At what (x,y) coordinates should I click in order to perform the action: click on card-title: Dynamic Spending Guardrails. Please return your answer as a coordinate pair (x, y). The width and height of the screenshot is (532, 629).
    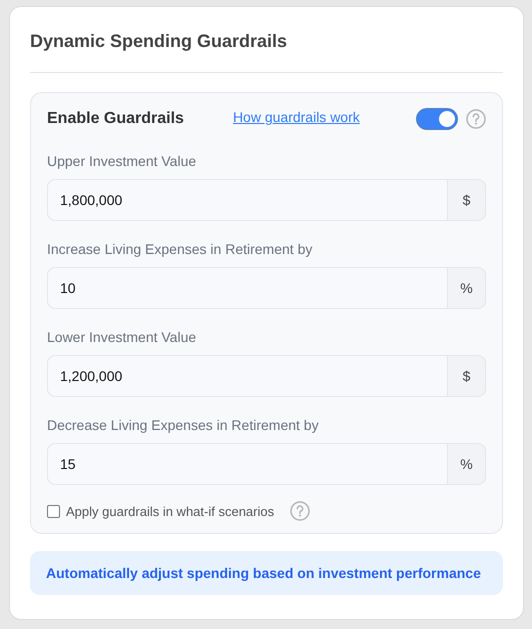
    Looking at the image, I should click on (159, 41).